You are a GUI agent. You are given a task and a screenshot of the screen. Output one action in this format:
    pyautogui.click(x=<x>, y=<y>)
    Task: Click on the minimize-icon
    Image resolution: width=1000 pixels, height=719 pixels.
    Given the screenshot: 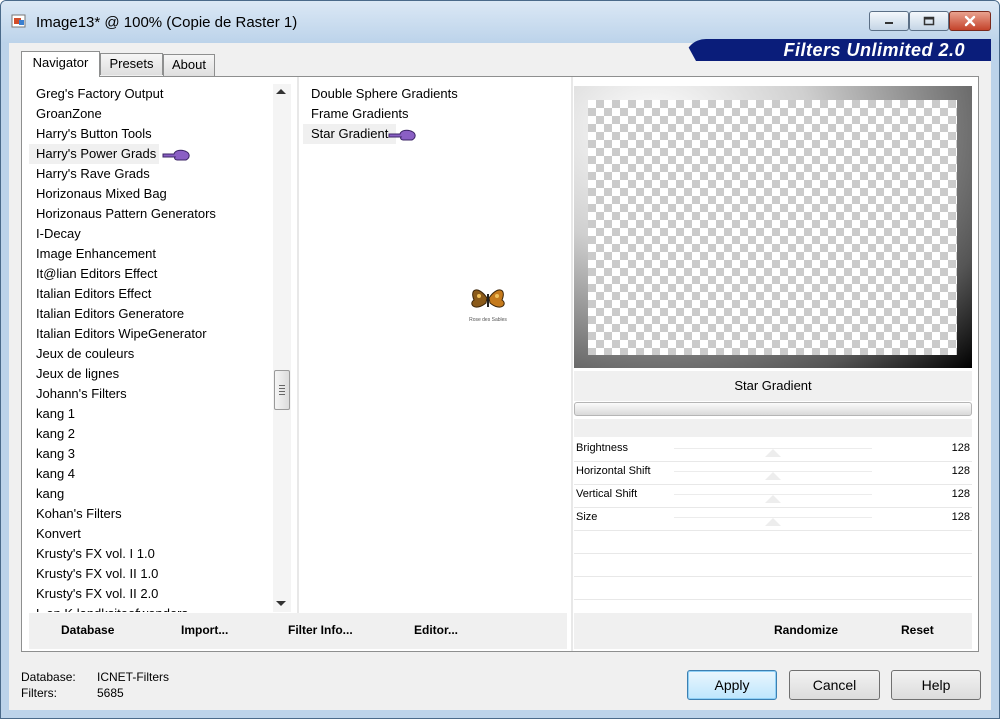 What is the action you would take?
    pyautogui.click(x=889, y=23)
    